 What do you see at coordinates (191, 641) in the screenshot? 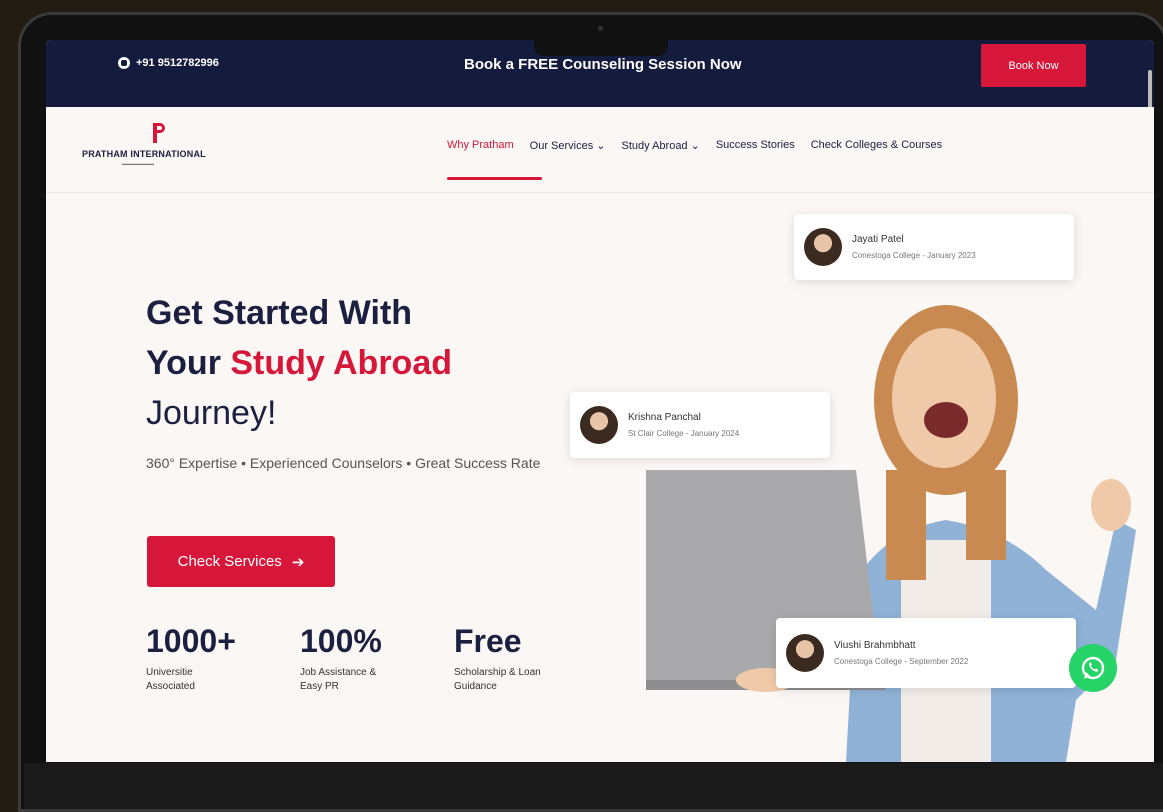
I see `stat-value: 1000+` at bounding box center [191, 641].